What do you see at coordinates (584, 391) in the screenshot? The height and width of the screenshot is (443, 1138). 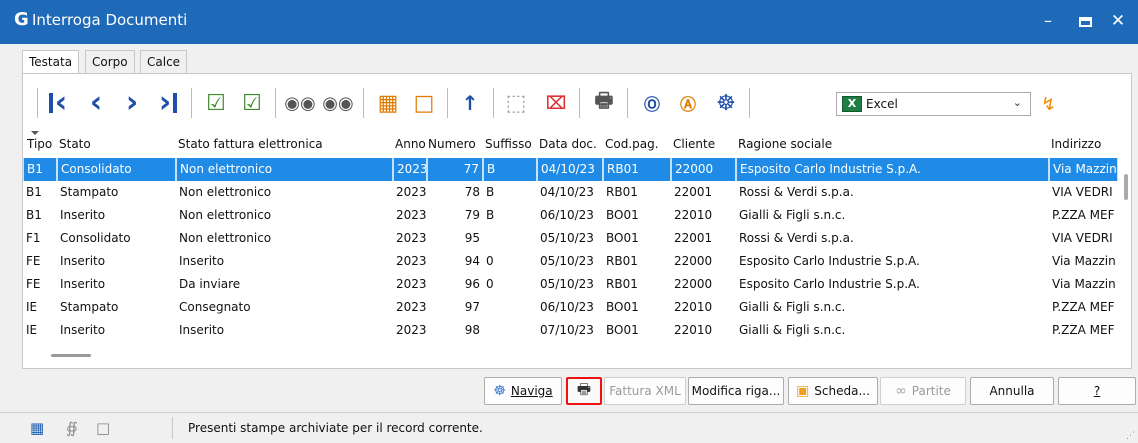 I see `print-button: 🖶` at bounding box center [584, 391].